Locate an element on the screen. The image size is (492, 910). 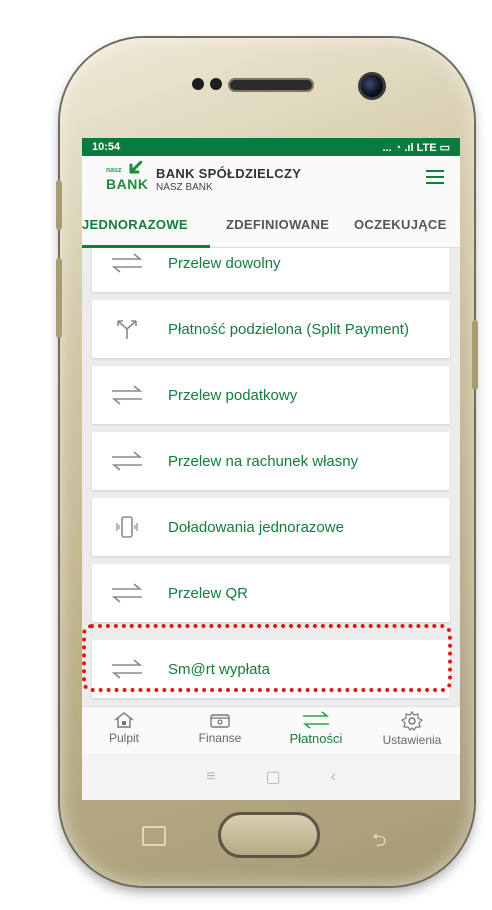
status-time: 10:54 is located at coordinates (106, 147).